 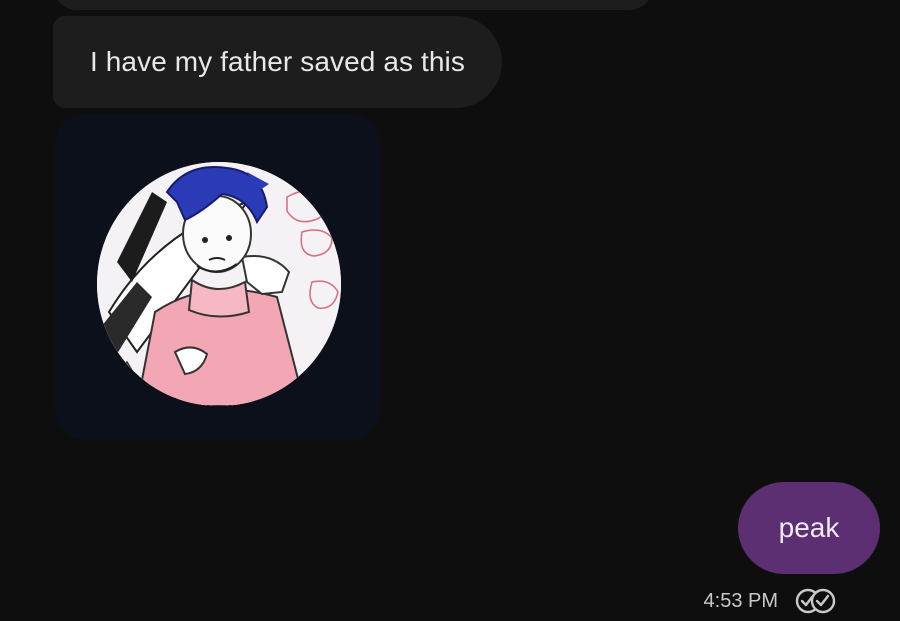 What do you see at coordinates (815, 601) in the screenshot?
I see `read-receipt-icon` at bounding box center [815, 601].